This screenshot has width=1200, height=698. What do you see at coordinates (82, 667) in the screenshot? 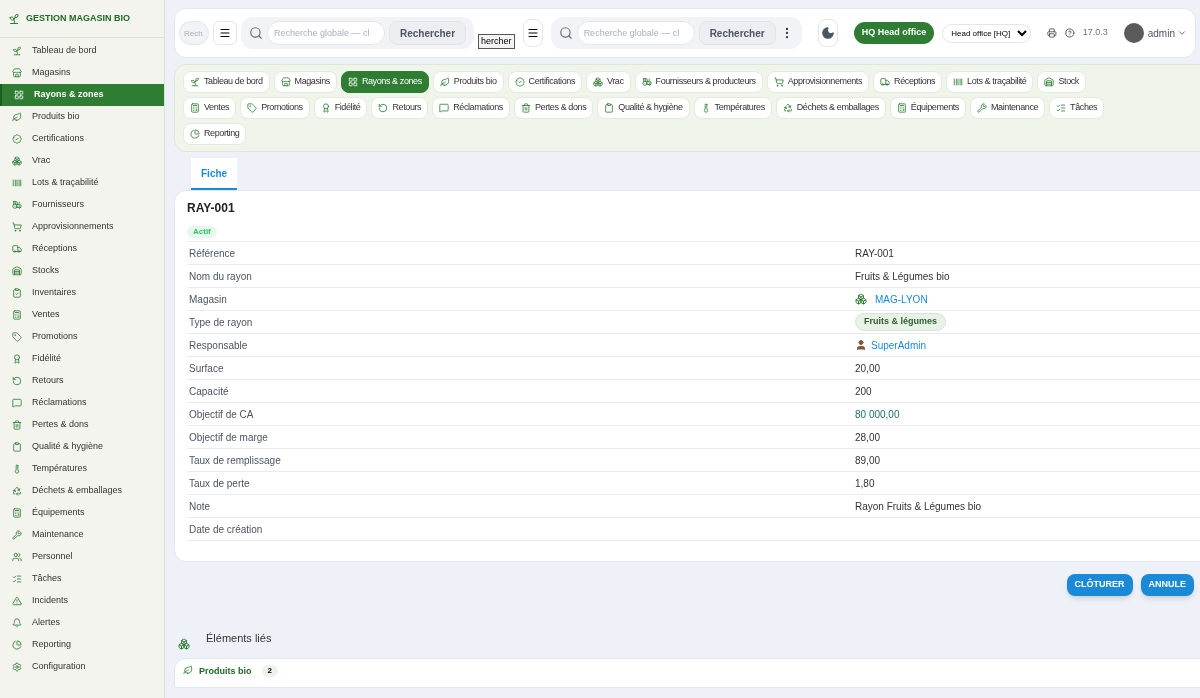
I see `sidebar-item: Configuration` at bounding box center [82, 667].